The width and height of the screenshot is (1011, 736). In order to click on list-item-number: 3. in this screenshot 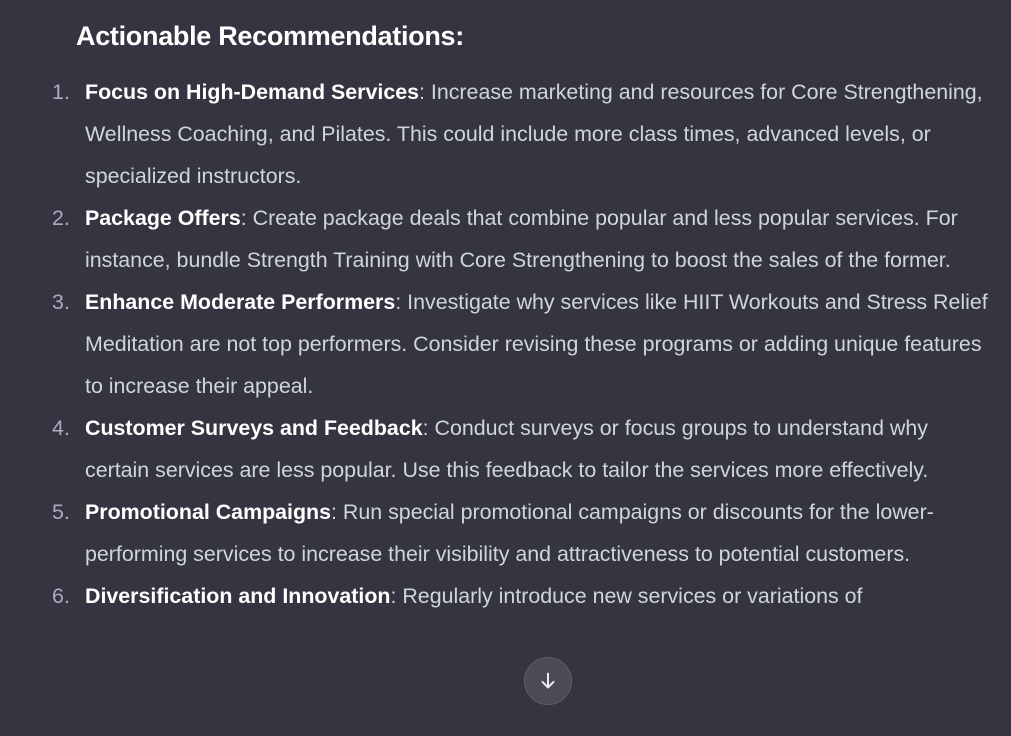, I will do `click(61, 302)`.